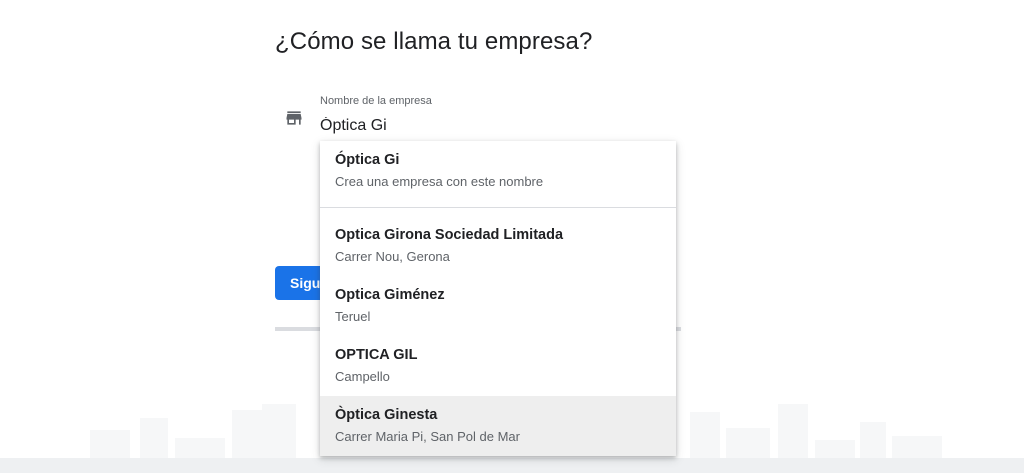  Describe the element at coordinates (353, 316) in the screenshot. I see `suggestion-subtitle: Teruel` at that location.